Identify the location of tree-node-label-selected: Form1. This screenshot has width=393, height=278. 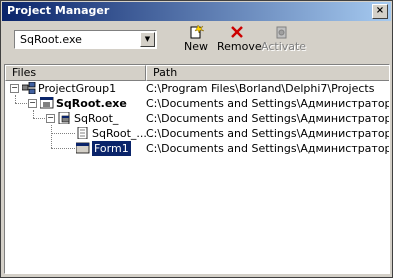
(111, 148).